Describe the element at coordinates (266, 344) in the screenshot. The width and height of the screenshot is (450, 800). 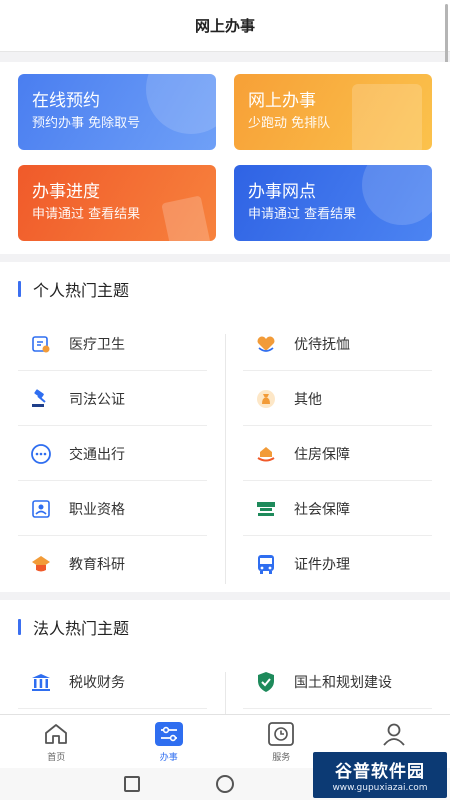
I see `heart-hand-icon` at that location.